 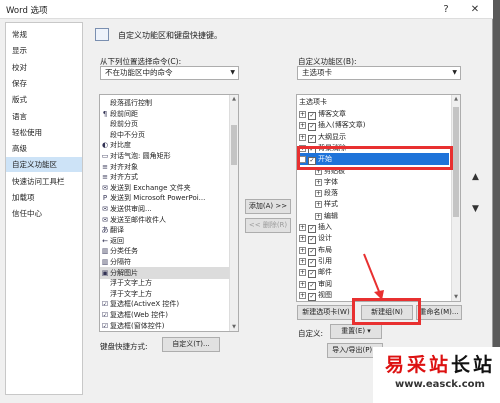 What do you see at coordinates (150, 187) in the screenshot?
I see `command-label: 发送到 Exchange 文件夹` at bounding box center [150, 187].